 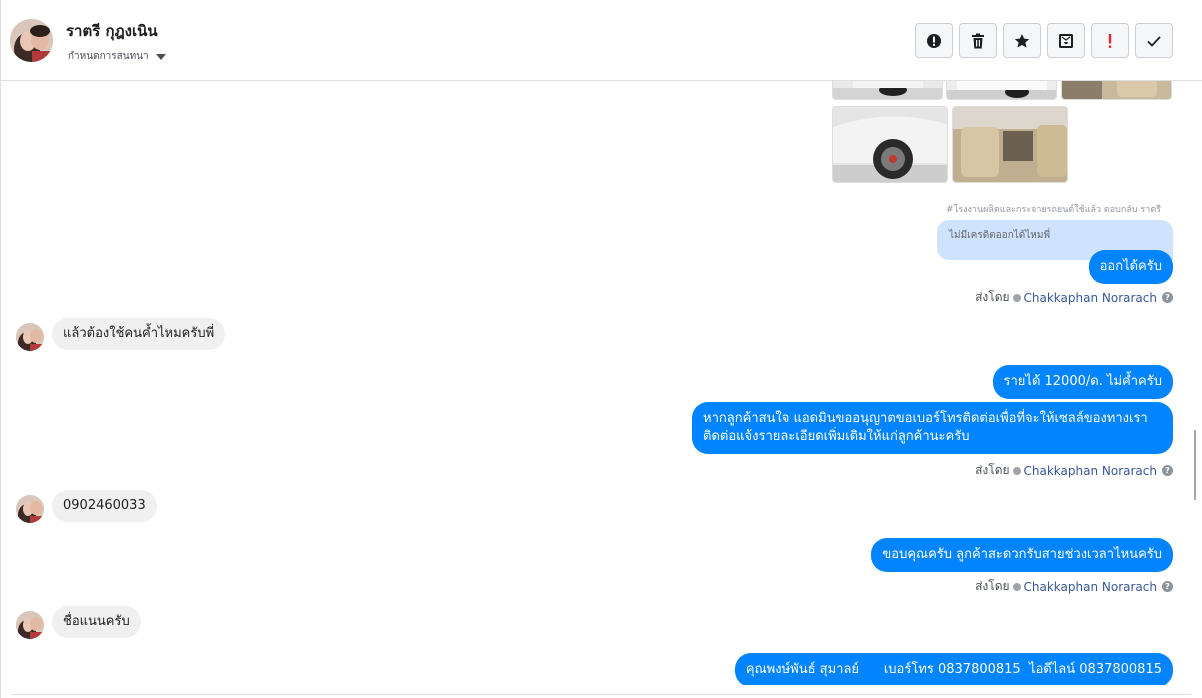 I want to click on car-photo-side, so click(x=1001, y=90).